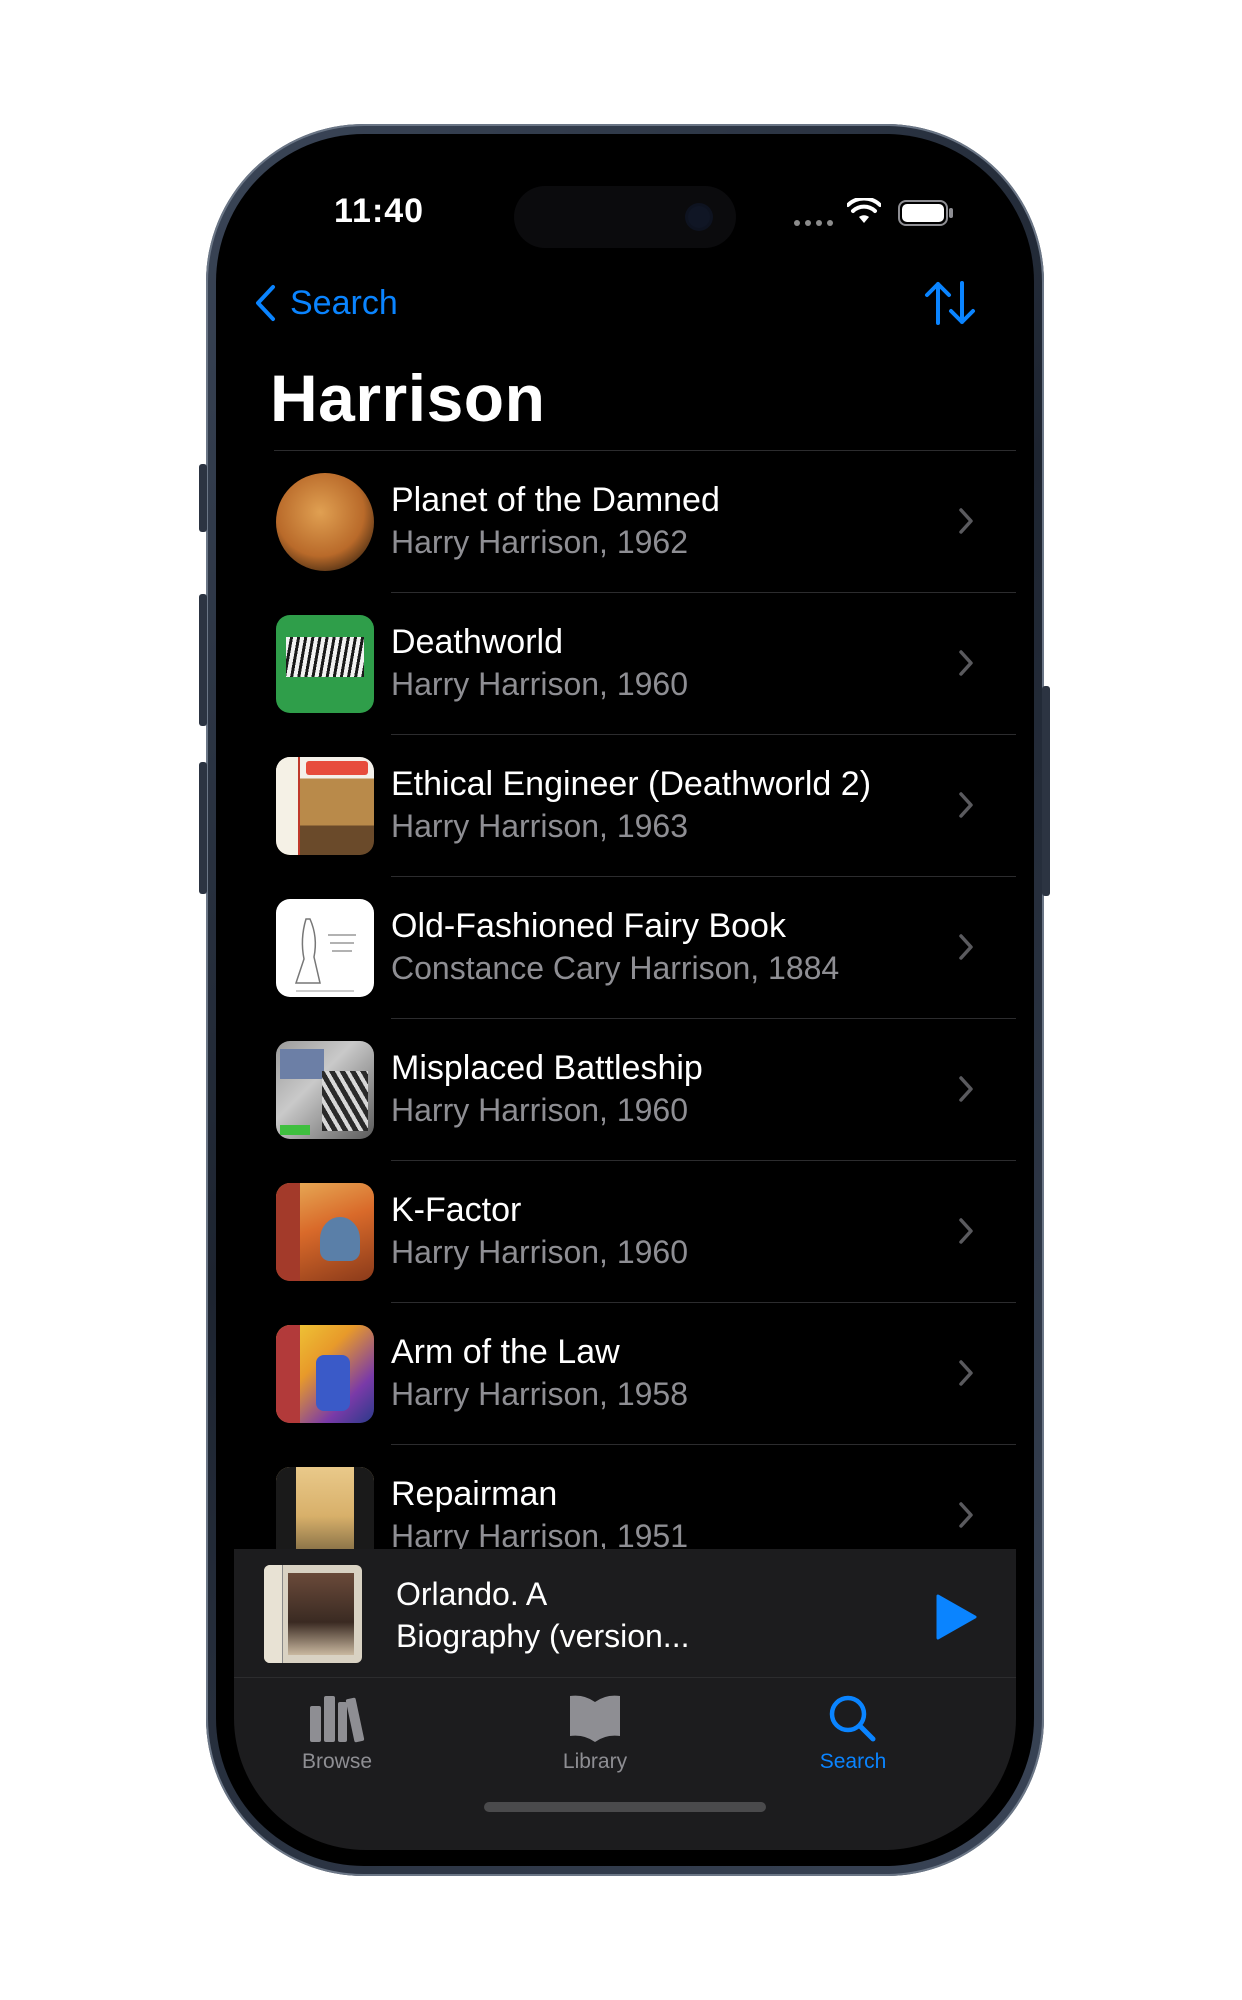 This screenshot has width=1242, height=2000. I want to click on tab-bar: Browse Library Search, so click(625, 1764).